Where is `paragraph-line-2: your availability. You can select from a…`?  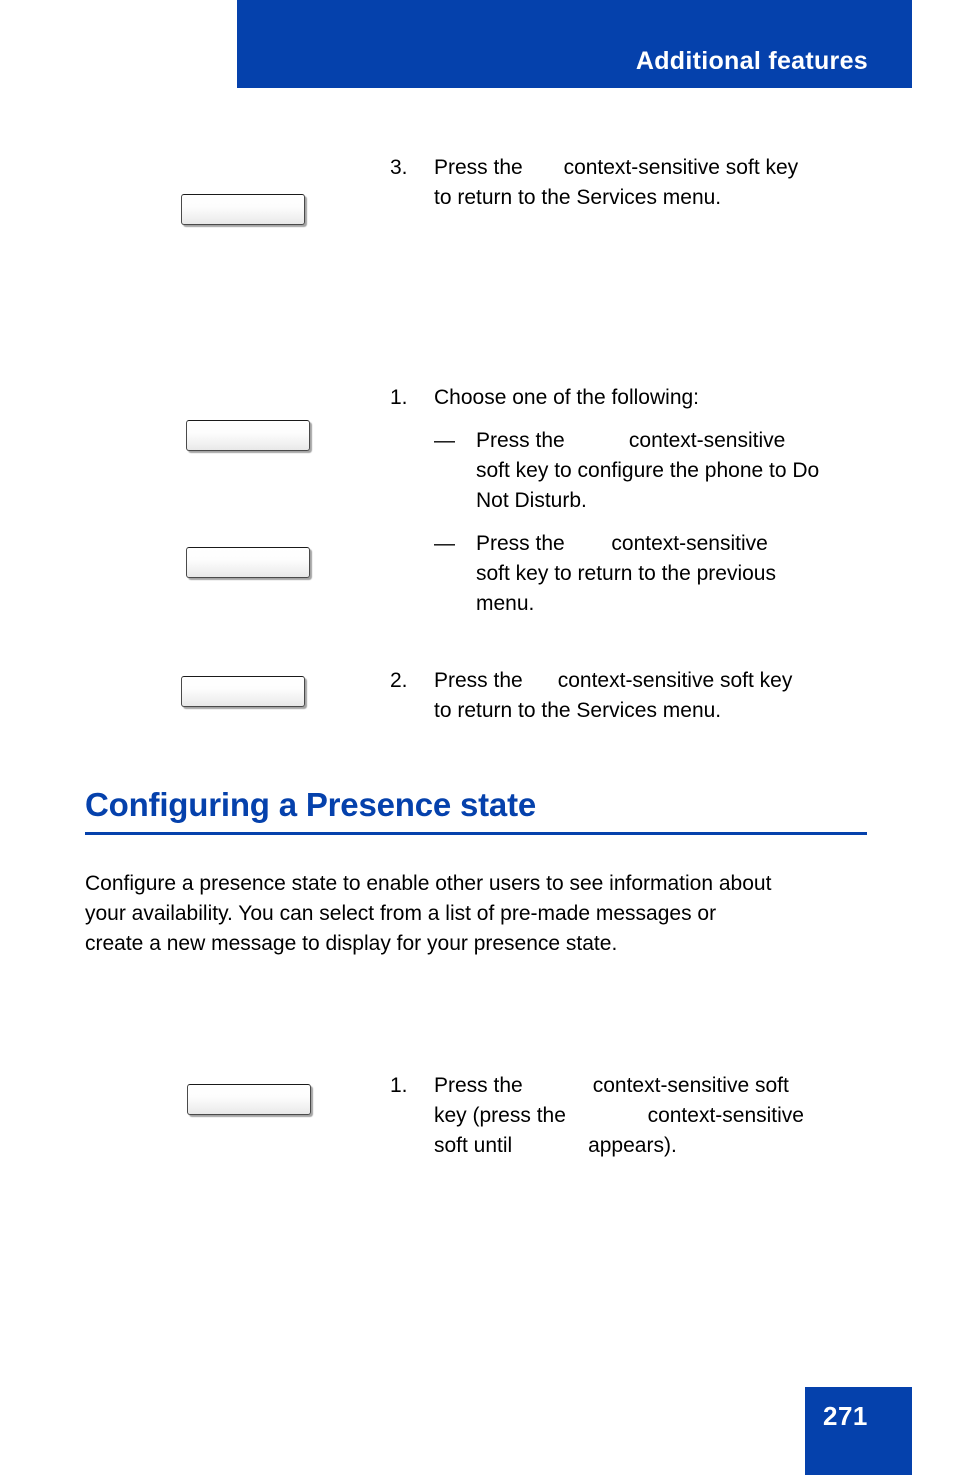 paragraph-line-2: your availability. You can select from a… is located at coordinates (401, 913).